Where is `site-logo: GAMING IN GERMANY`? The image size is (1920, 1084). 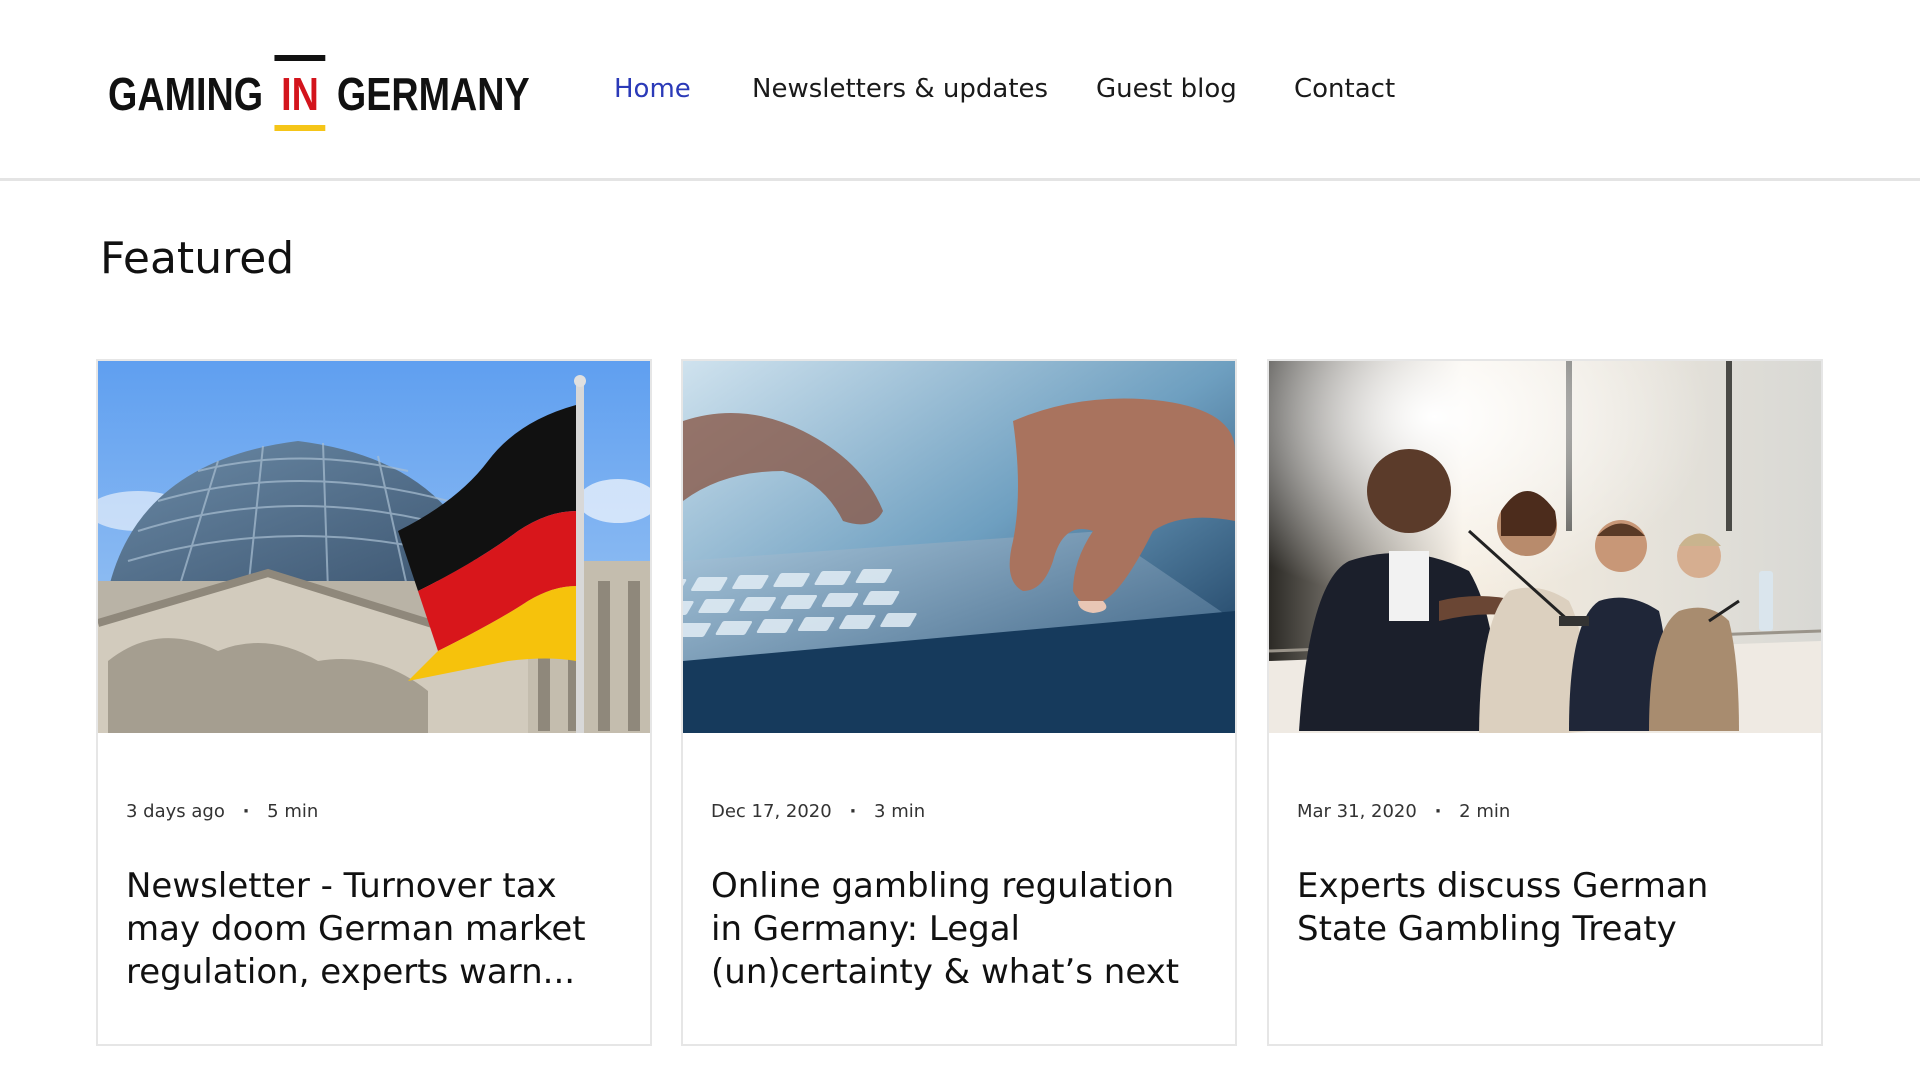
site-logo: GAMING IN GERMANY is located at coordinates (319, 94).